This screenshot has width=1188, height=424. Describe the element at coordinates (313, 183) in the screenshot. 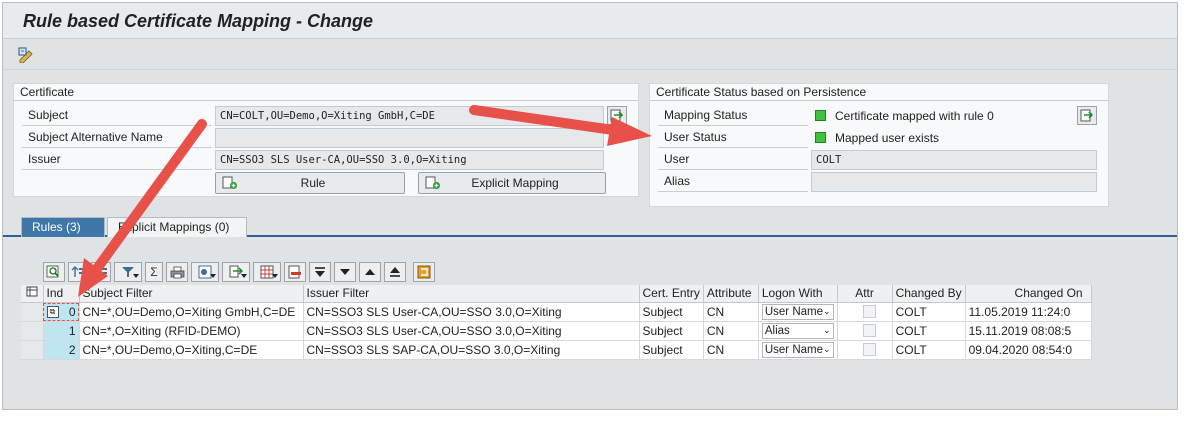

I see `rule-button-label: Rule` at that location.